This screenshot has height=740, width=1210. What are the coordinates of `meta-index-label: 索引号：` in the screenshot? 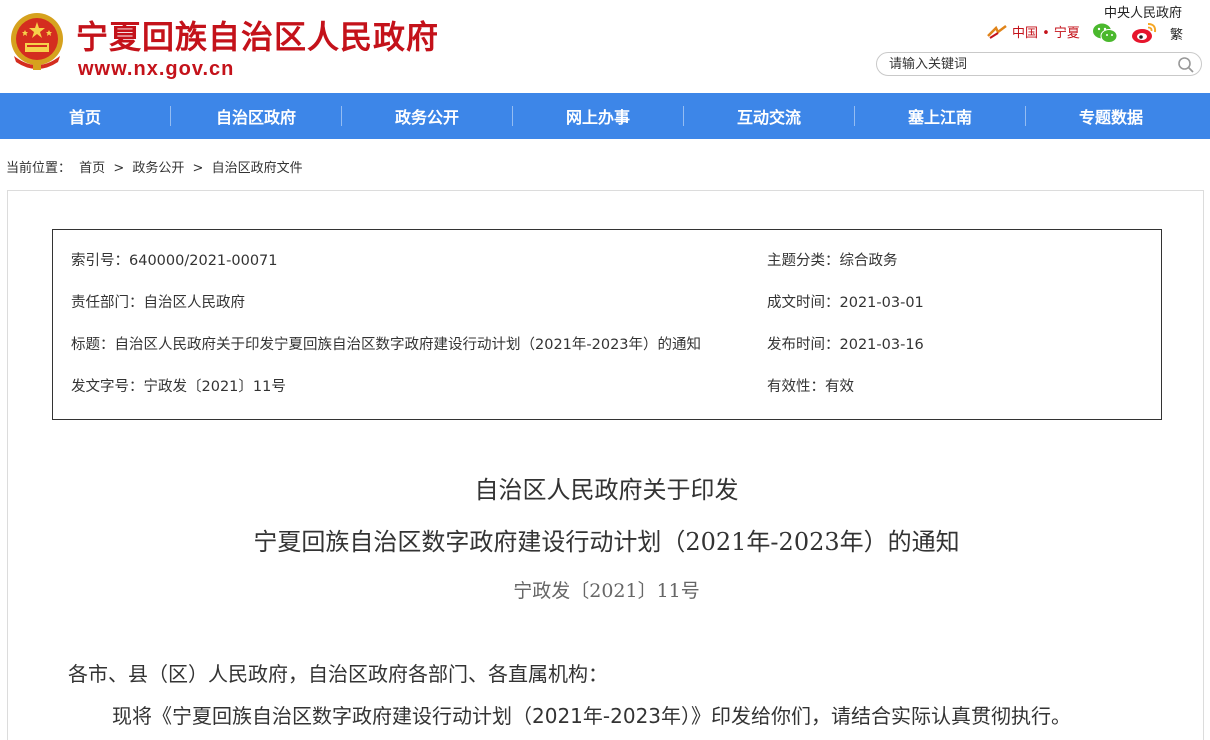 It's located at (100, 261).